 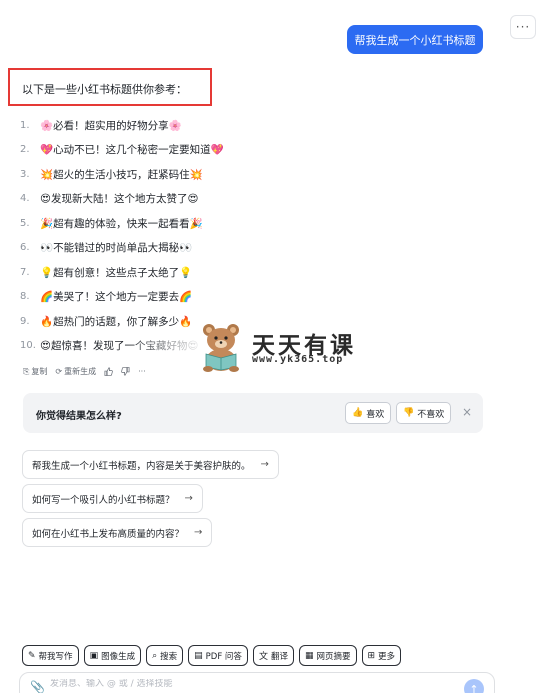 I want to click on close-icon: ×, so click(x=467, y=412).